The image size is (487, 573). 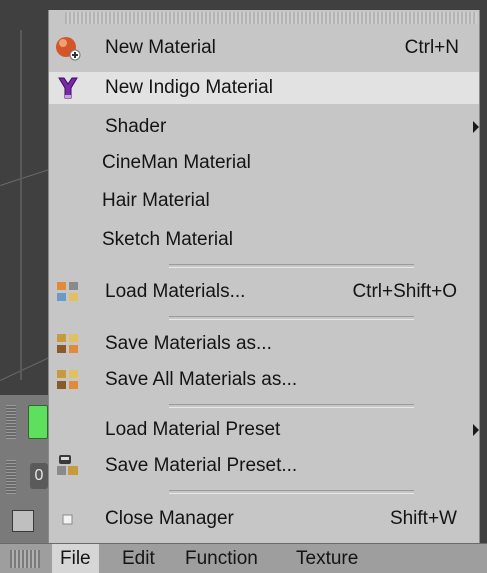 What do you see at coordinates (68, 88) in the screenshot?
I see `indigo-icon` at bounding box center [68, 88].